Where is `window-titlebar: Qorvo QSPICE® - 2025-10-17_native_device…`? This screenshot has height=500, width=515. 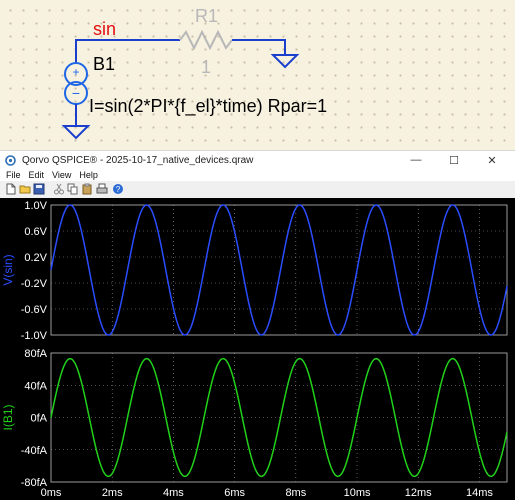
window-titlebar: Qorvo QSPICE® - 2025-10-17_native_device… is located at coordinates (257, 159).